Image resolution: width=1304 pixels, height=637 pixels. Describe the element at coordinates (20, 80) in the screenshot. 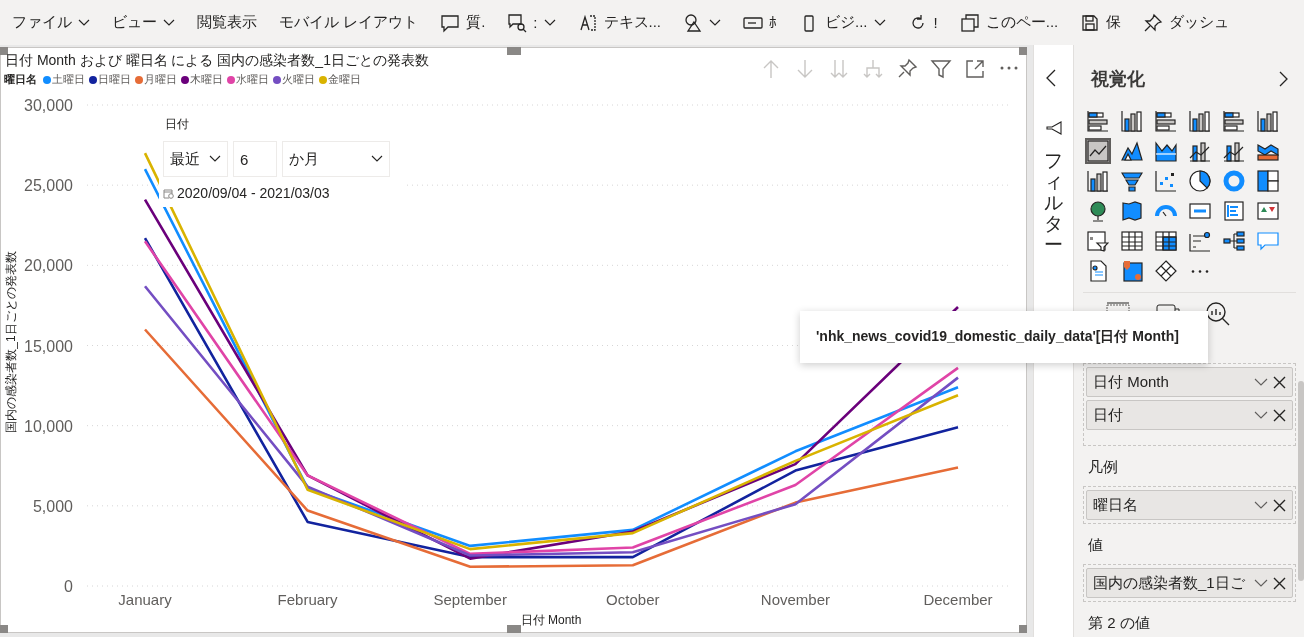

I see `legend-title: 曜日名` at that location.